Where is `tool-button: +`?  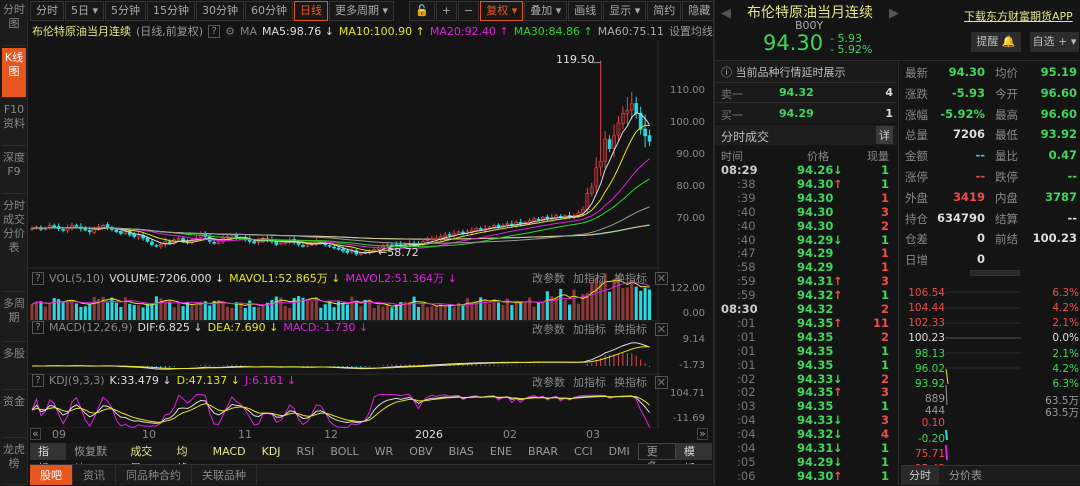 tool-button: + is located at coordinates (446, 11).